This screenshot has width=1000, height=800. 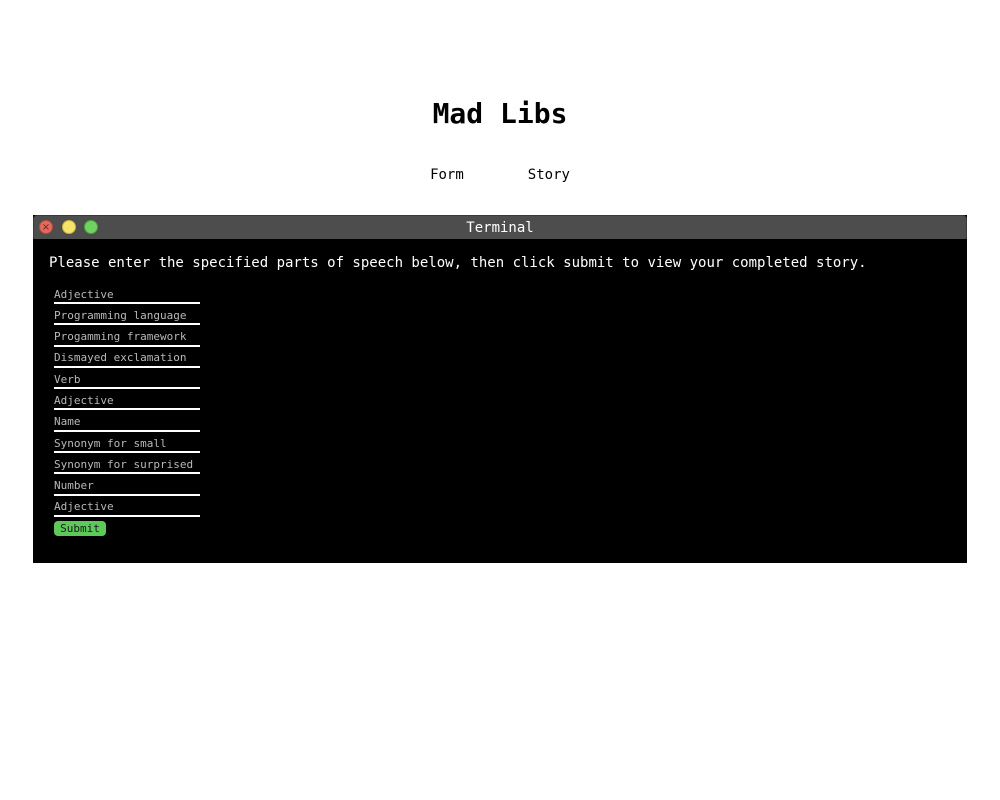 I want to click on nav-link-form: Form, so click(x=447, y=175).